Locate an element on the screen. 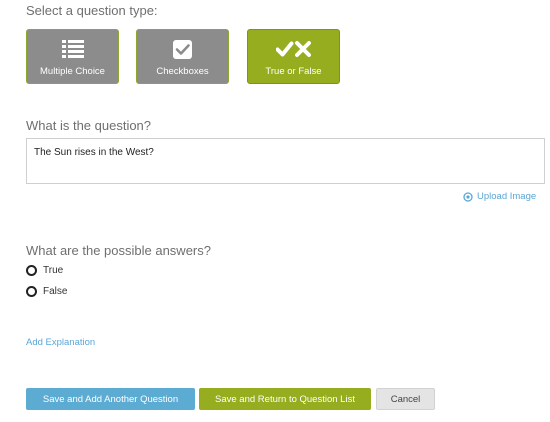 This screenshot has height=422, width=550. tile-checkboxes: Checkboxes is located at coordinates (182, 56).